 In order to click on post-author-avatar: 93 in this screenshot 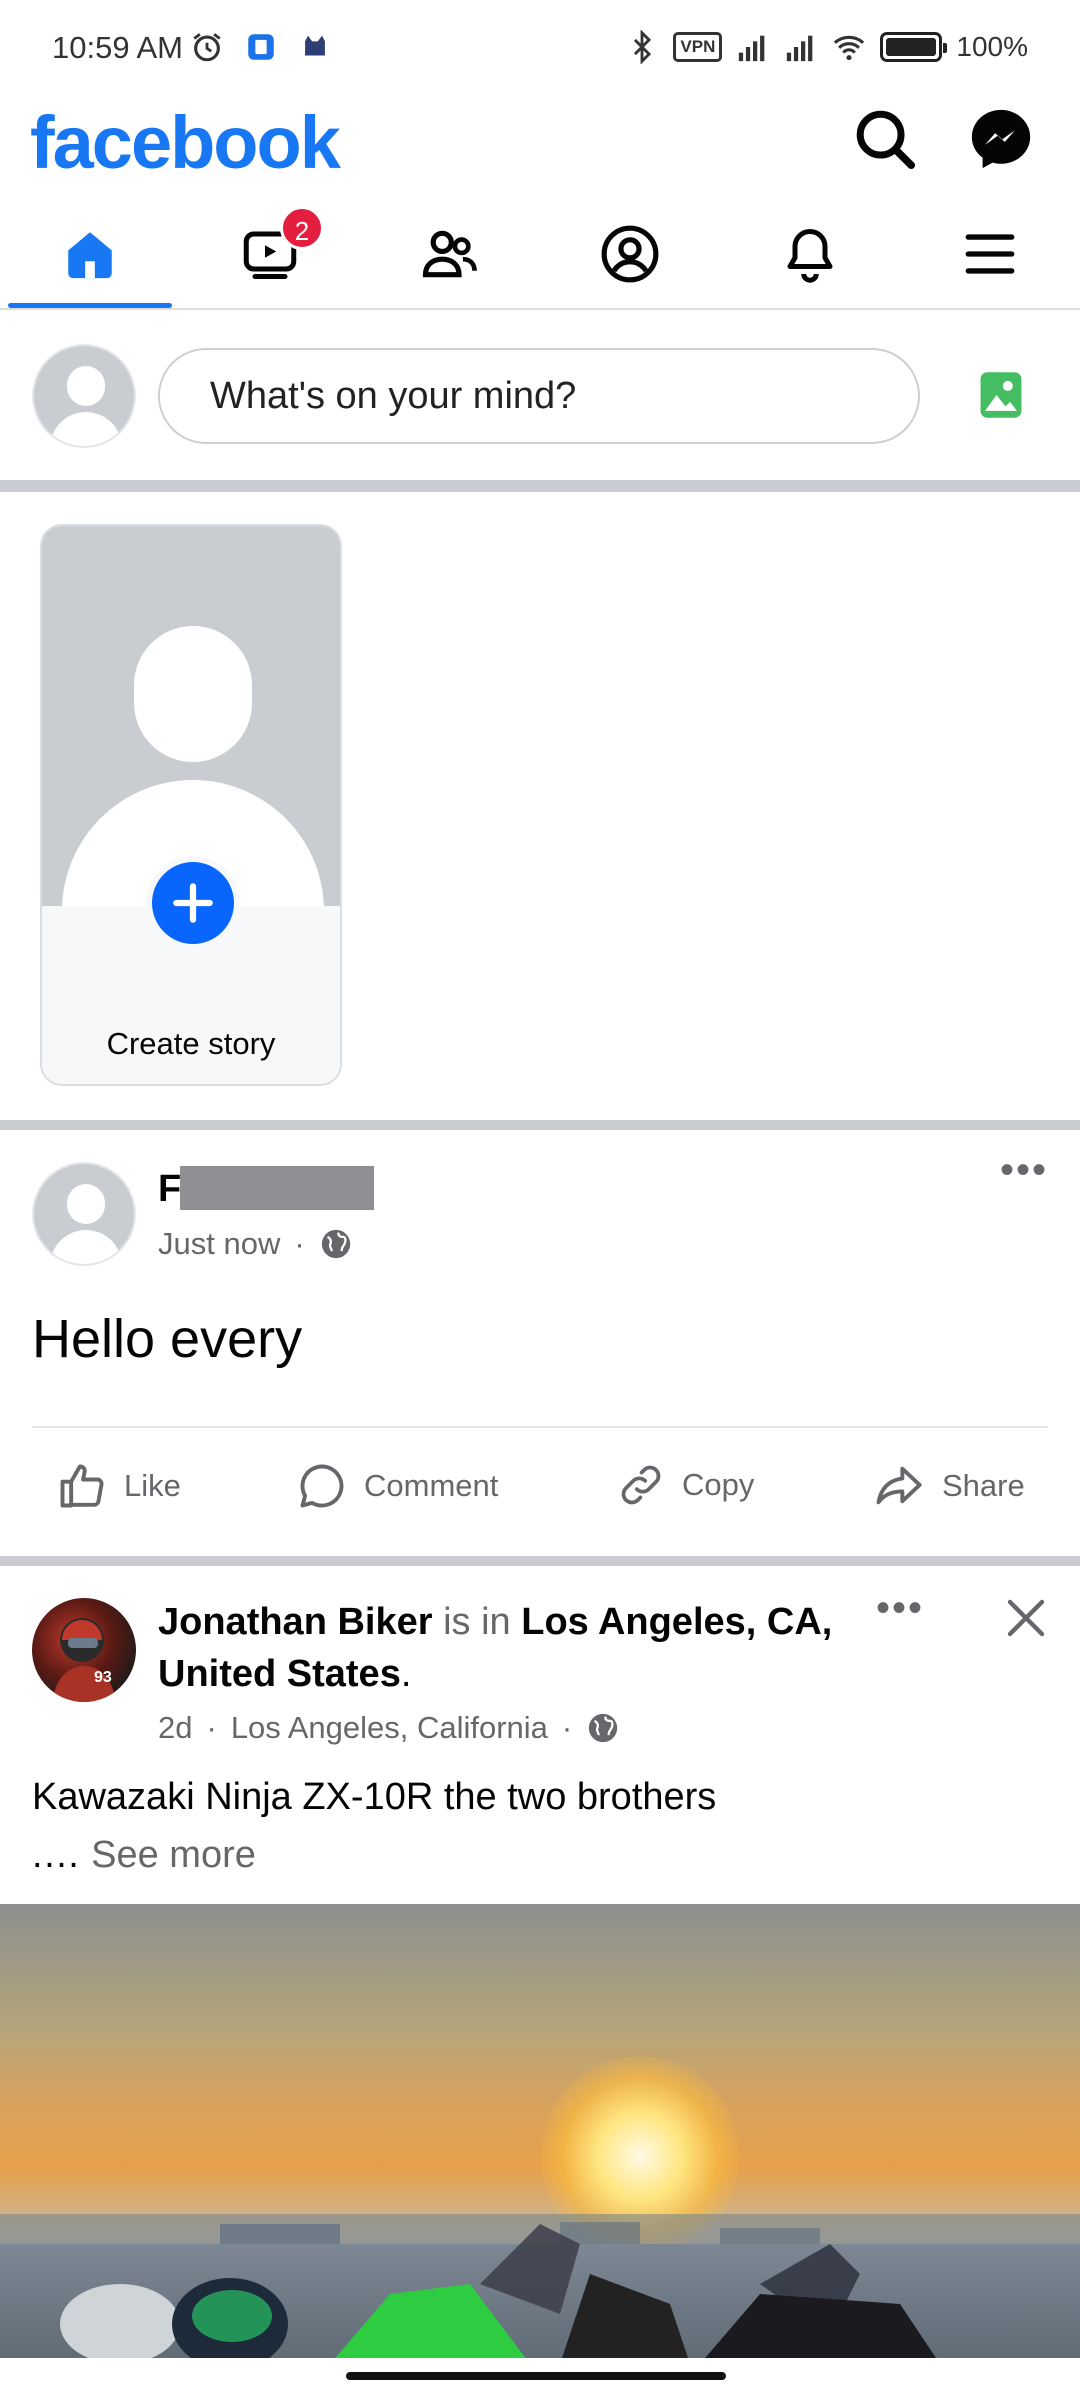, I will do `click(84, 1650)`.